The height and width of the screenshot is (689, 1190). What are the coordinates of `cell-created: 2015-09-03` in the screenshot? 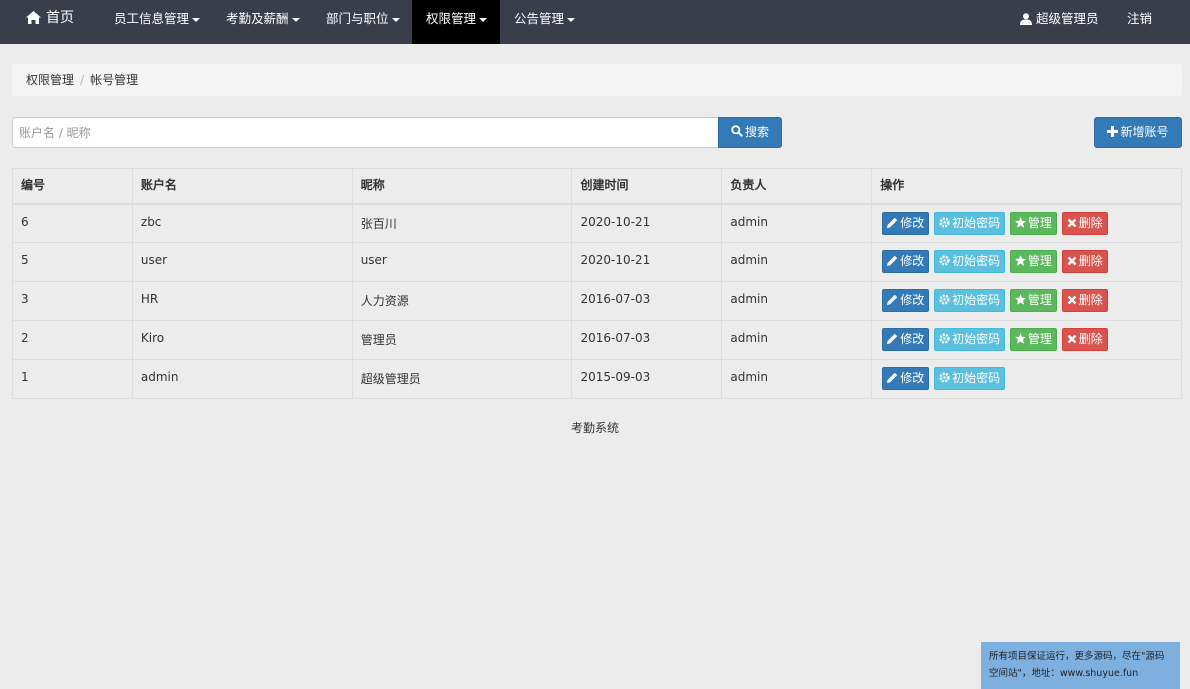 It's located at (647, 379).